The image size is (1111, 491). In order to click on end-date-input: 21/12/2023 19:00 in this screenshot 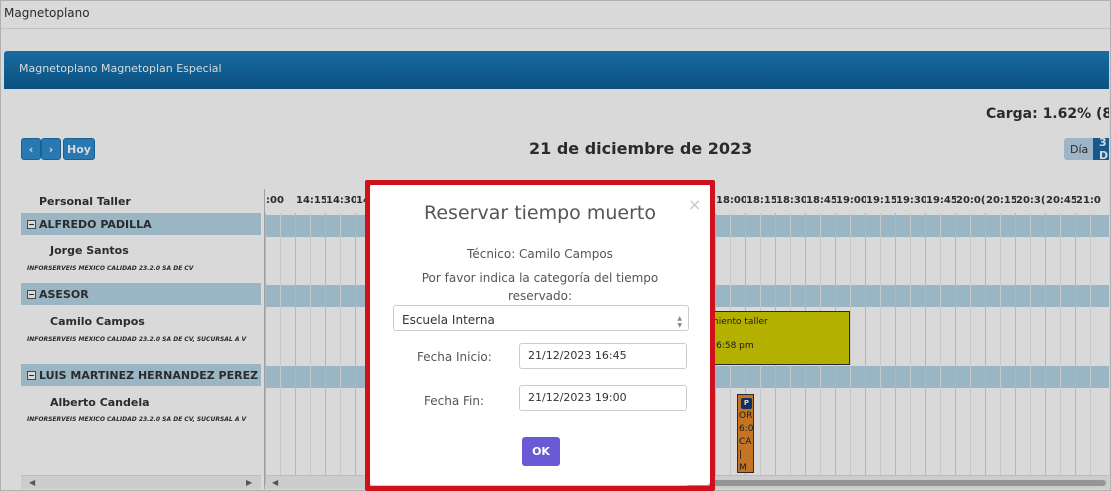, I will do `click(603, 398)`.